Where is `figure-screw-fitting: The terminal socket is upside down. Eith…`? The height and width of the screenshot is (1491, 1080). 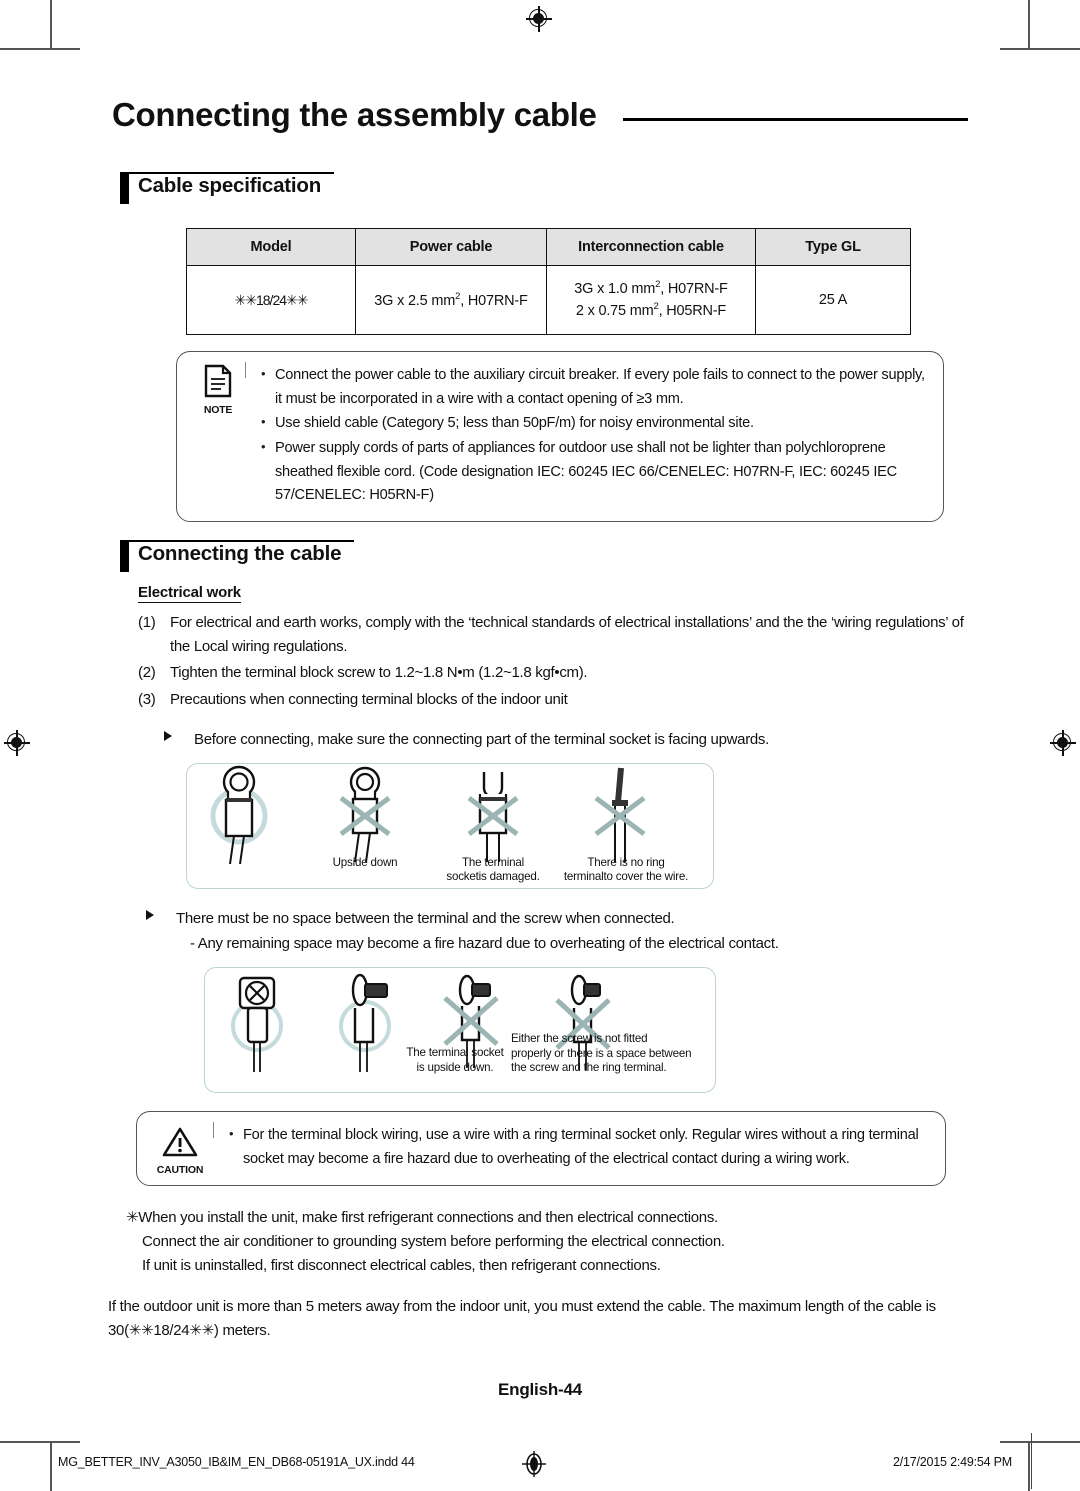
figure-screw-fitting: The terminal socket is upside down. Eith… is located at coordinates (460, 1030).